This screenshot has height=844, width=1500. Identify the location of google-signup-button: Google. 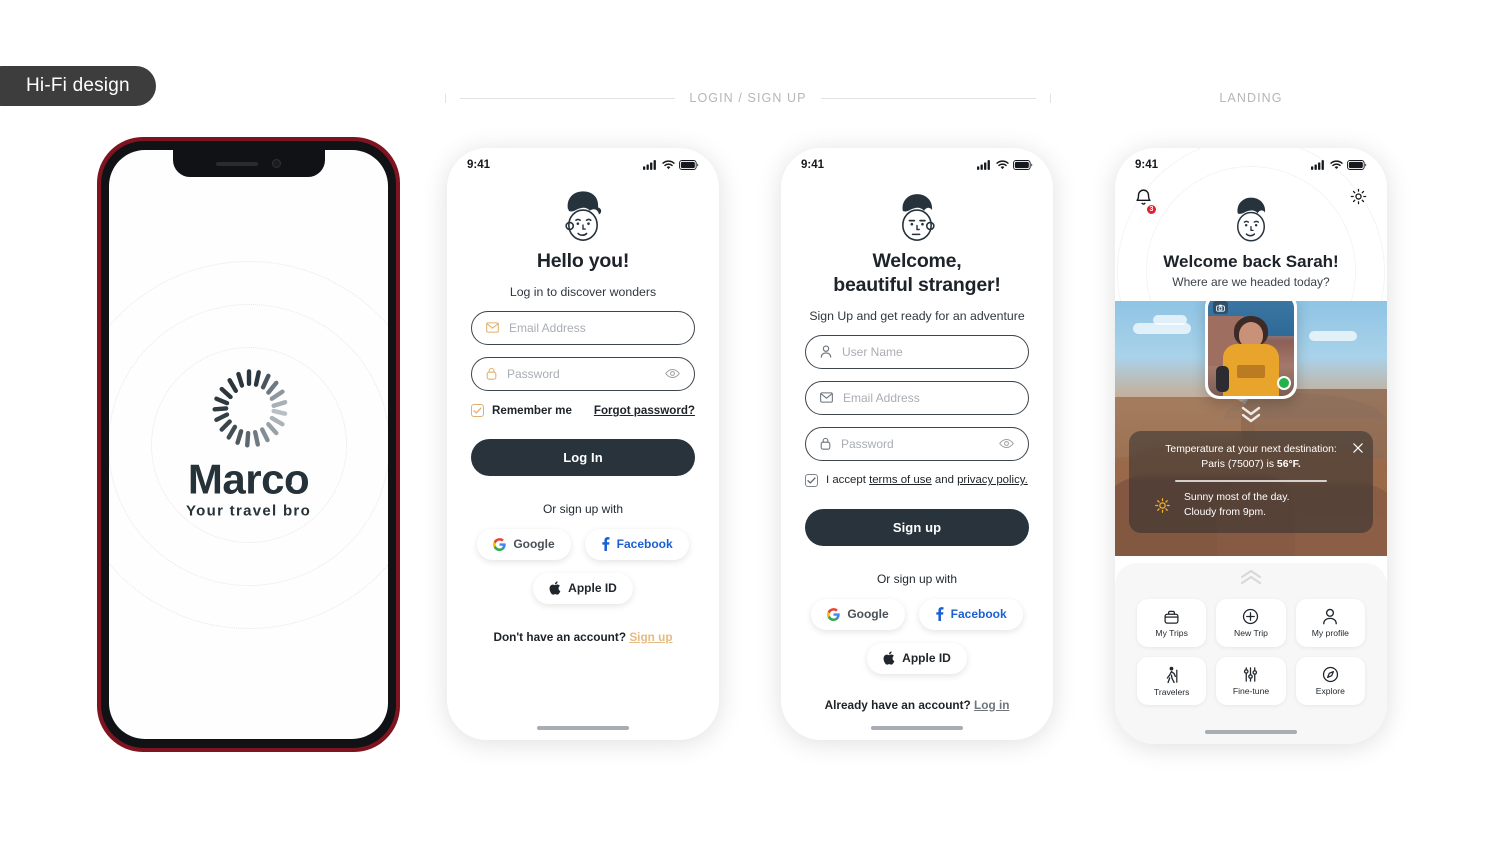
(858, 614).